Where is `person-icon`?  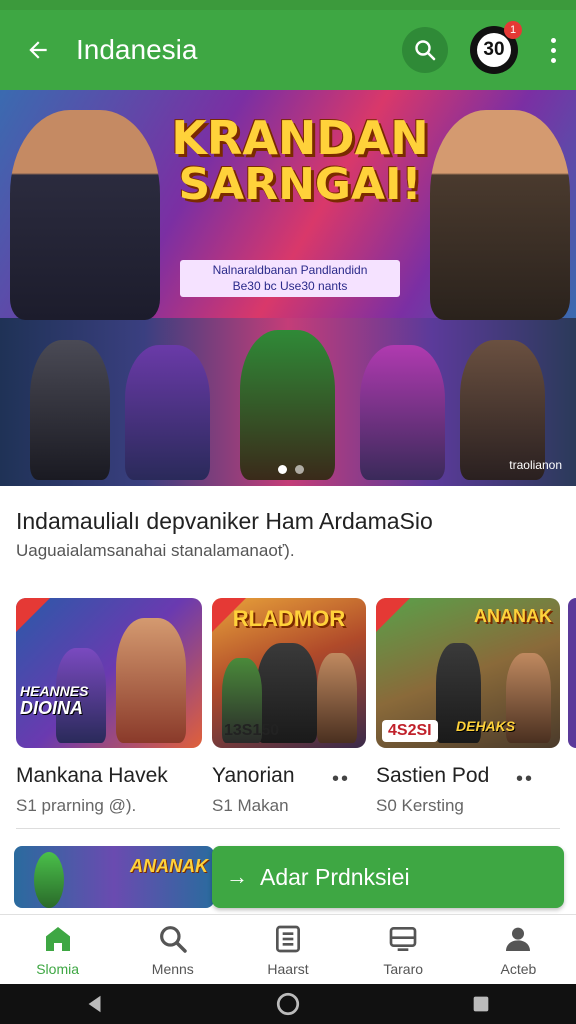 person-icon is located at coordinates (518, 939).